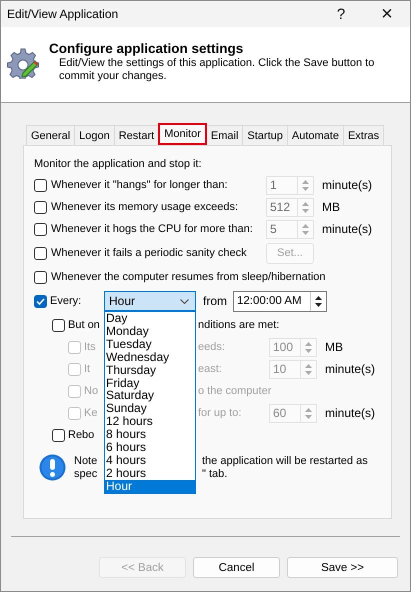 This screenshot has width=411, height=592. Describe the element at coordinates (363, 135) in the screenshot. I see `tab: Extras` at that location.